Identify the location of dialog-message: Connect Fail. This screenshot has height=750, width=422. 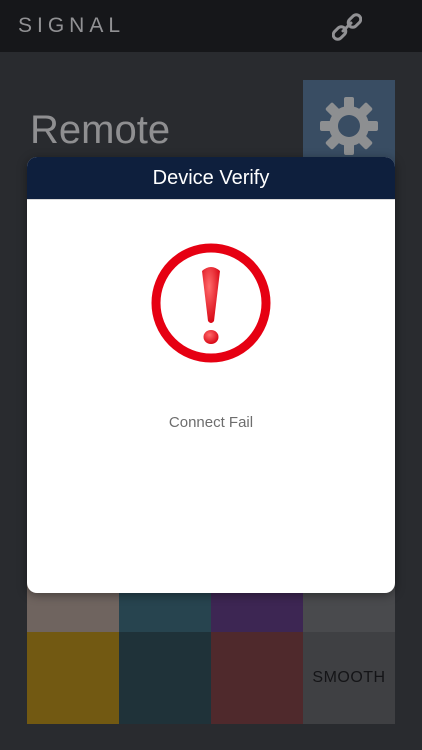
(211, 422).